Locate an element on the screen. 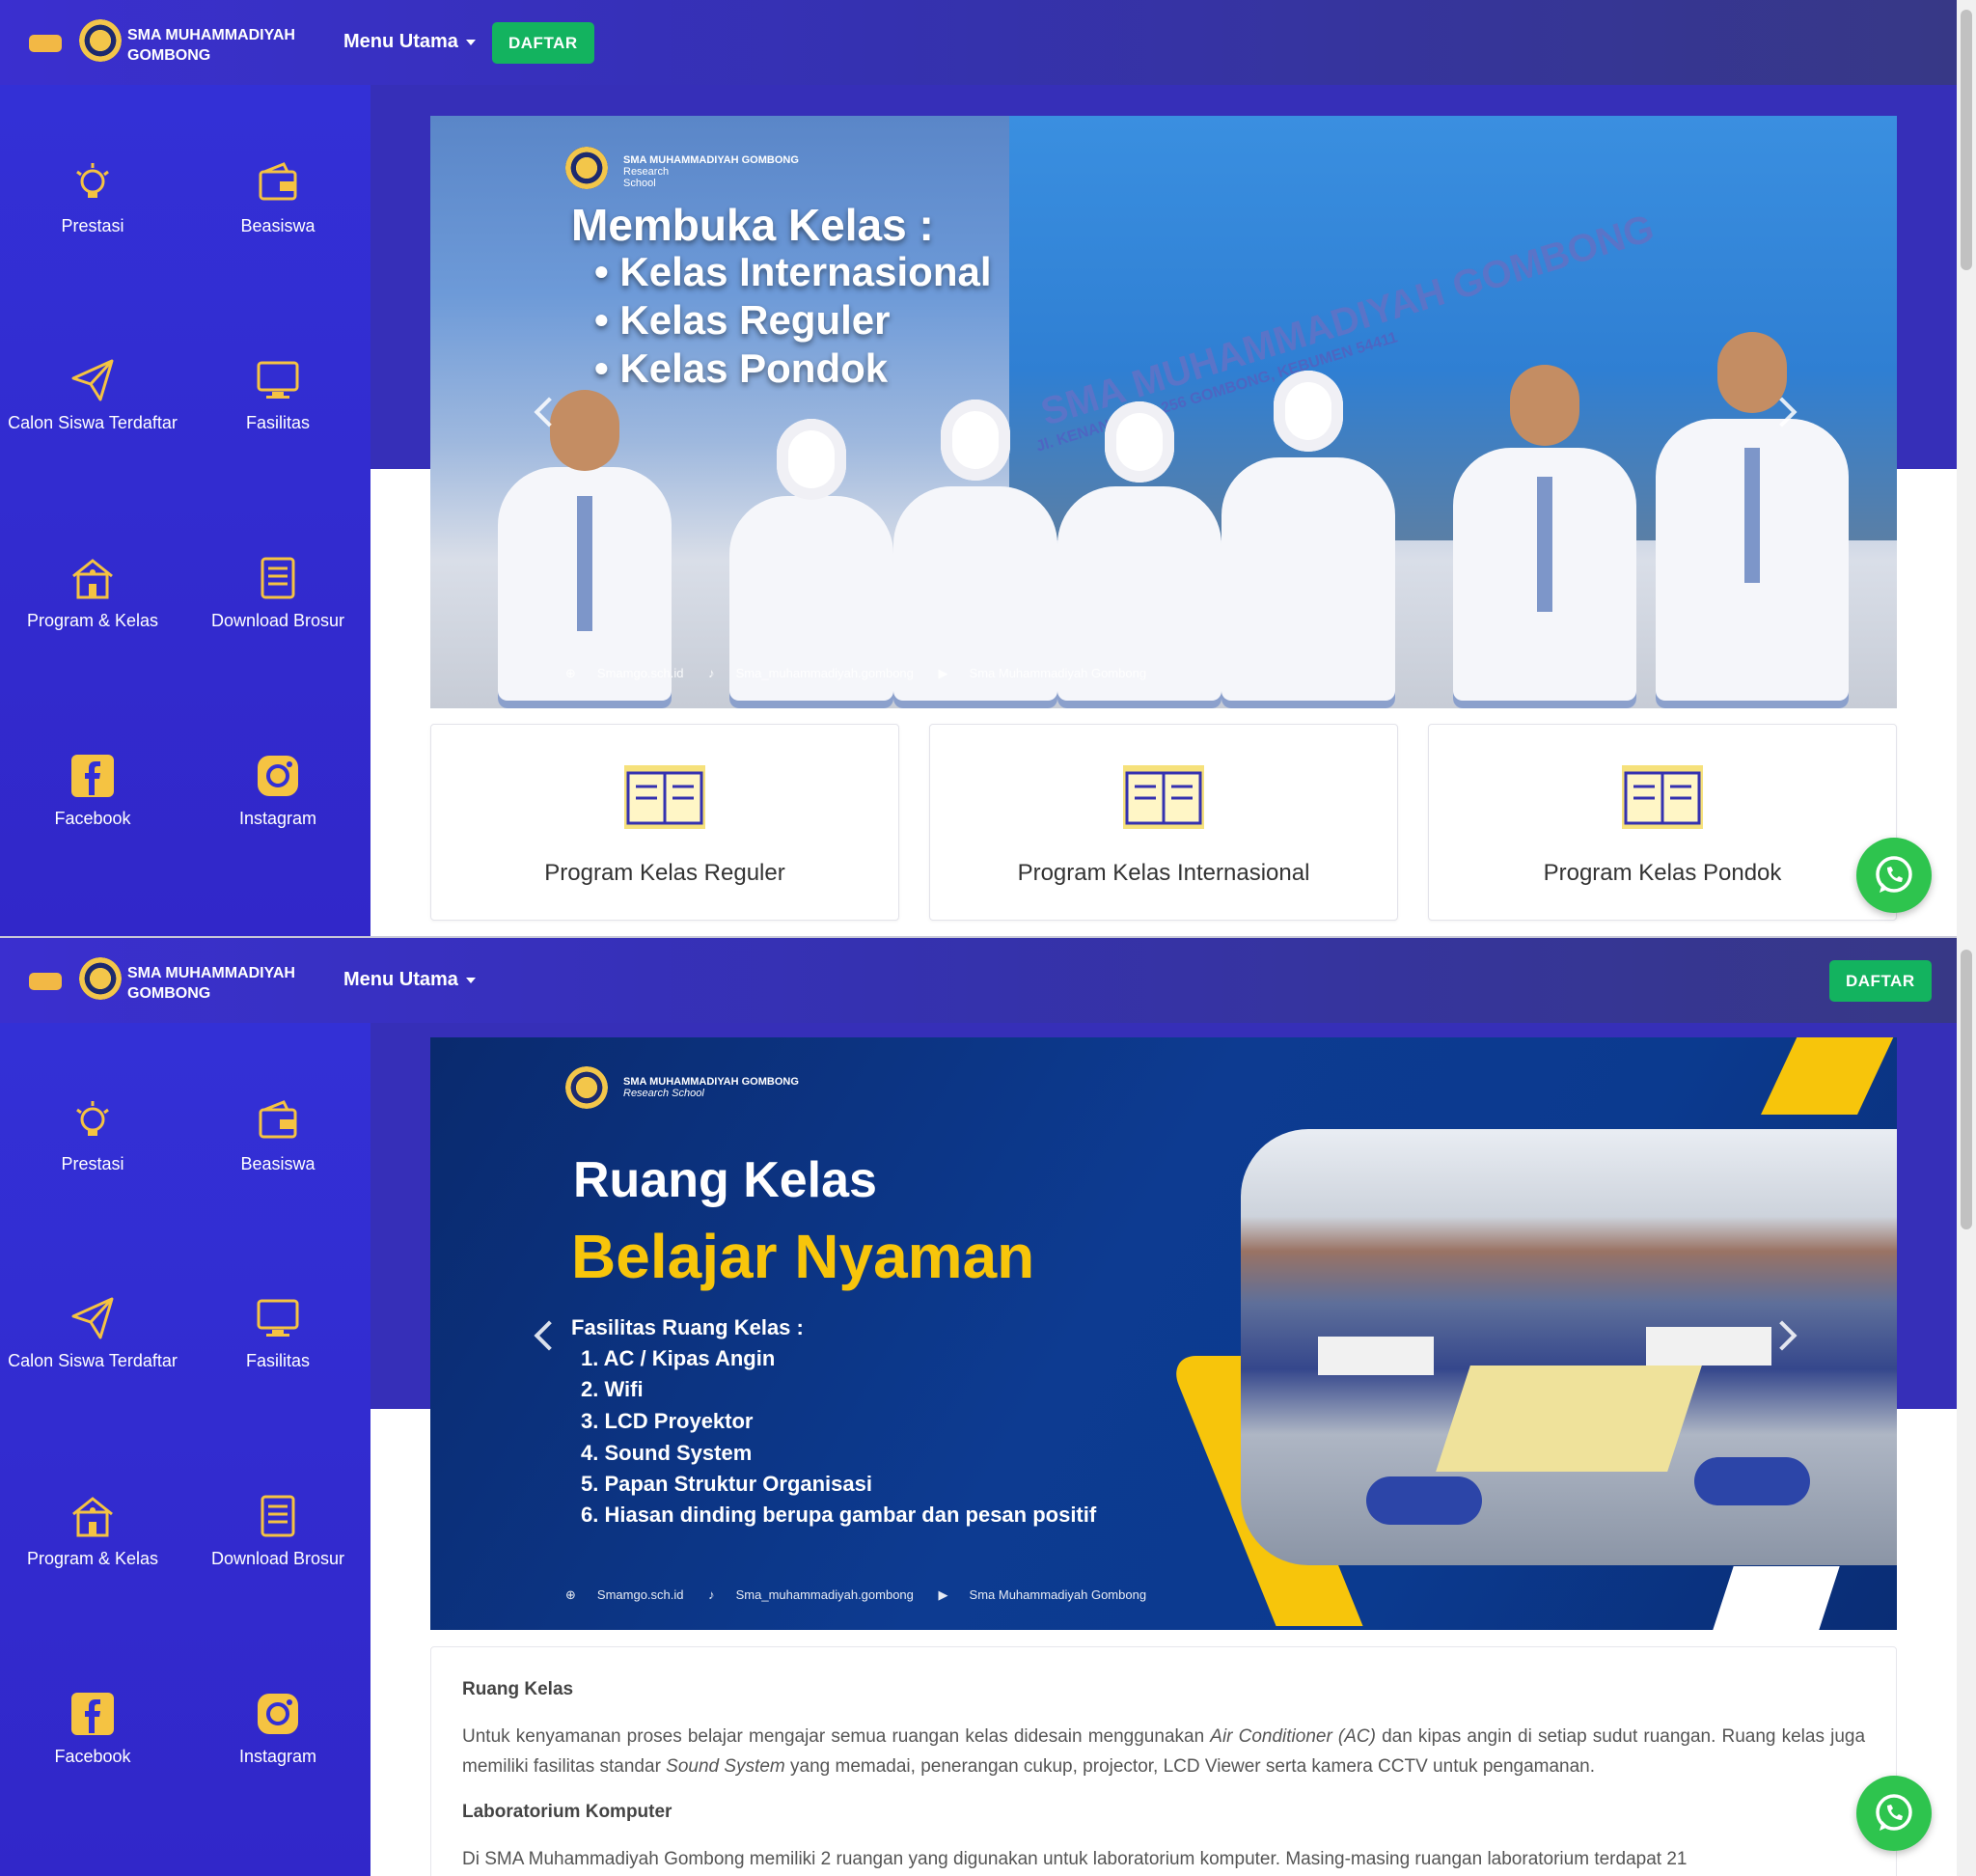  slide-bullet: • Kelas Pondok is located at coordinates (741, 368).